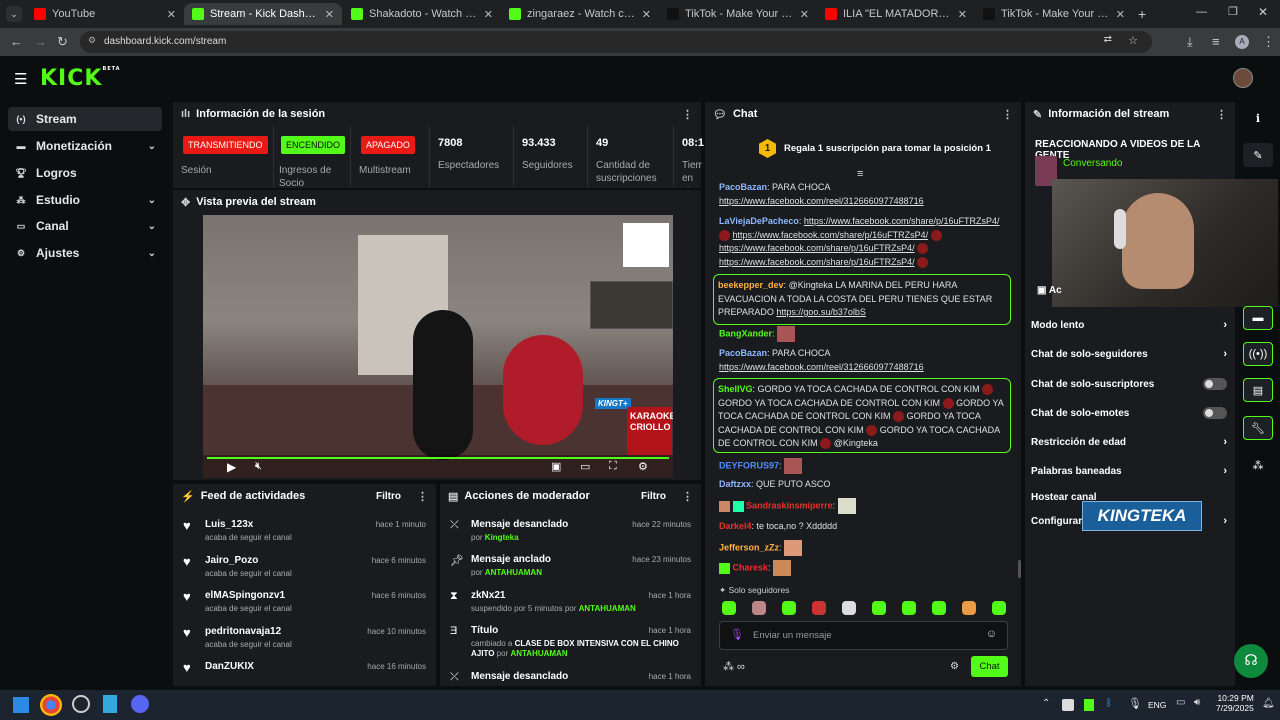  Describe the element at coordinates (231, 467) in the screenshot. I see `play-icon: ▶` at that location.